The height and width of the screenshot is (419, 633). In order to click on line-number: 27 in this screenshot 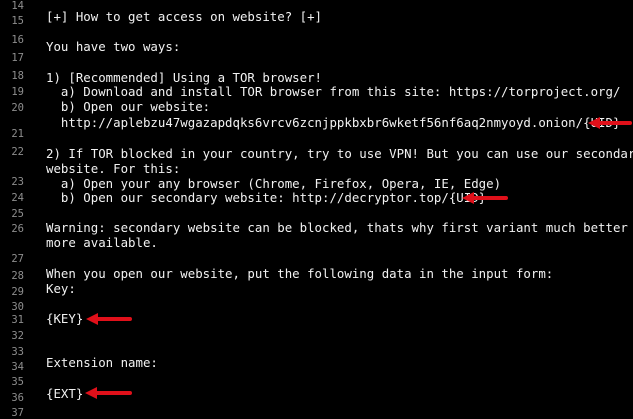, I will do `click(17, 259)`.